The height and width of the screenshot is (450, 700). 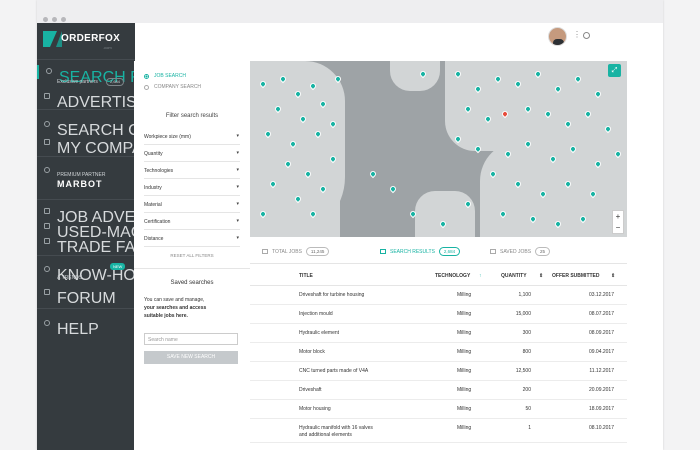 I want to click on filter-material: Material ▾, so click(x=192, y=205).